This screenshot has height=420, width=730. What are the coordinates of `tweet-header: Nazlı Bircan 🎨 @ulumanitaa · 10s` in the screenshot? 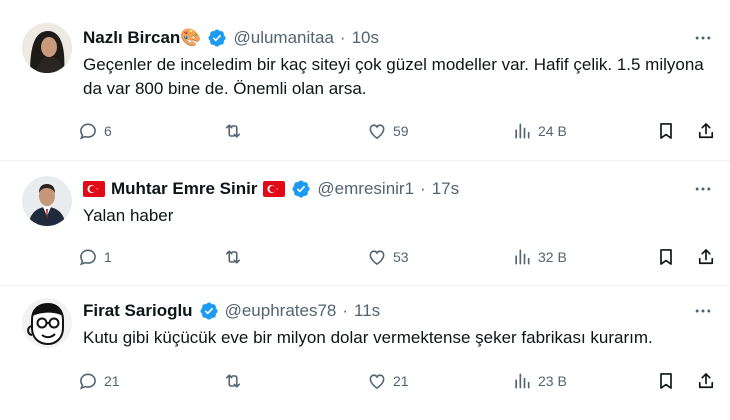 It's located at (376, 38).